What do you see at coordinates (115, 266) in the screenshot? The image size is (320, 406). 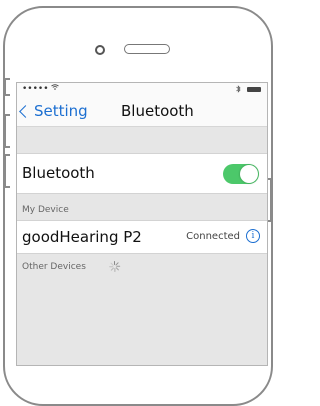 I see `loading-spinner-icon` at bounding box center [115, 266].